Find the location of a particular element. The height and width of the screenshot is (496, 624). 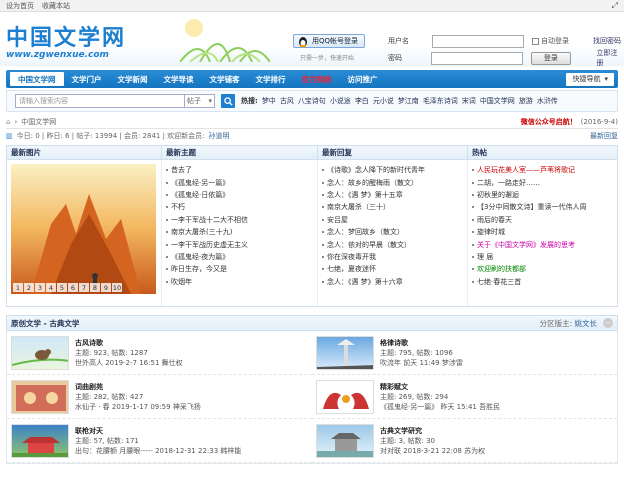

forum-name: 古典文学研究 is located at coordinates (432, 431).